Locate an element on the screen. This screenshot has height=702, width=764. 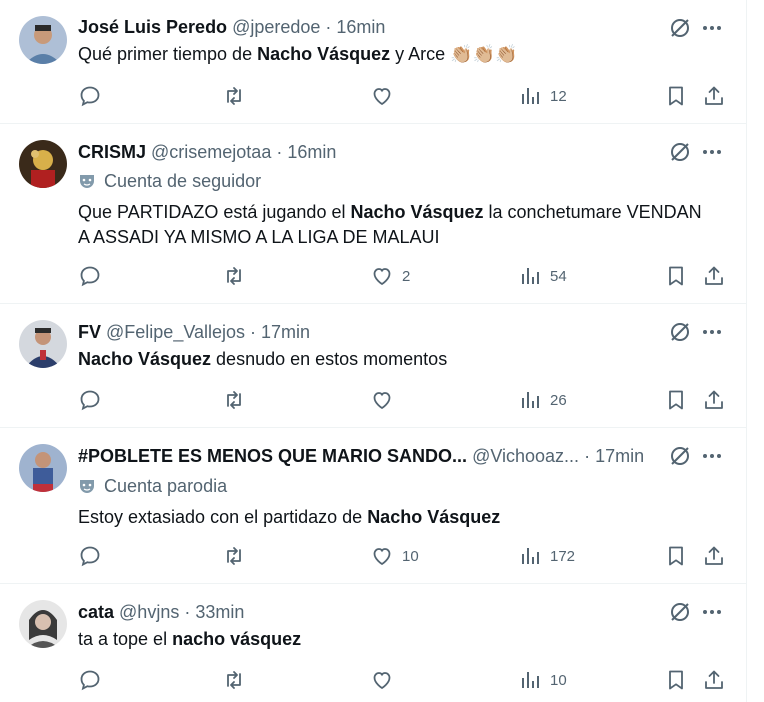
display-name: FV is located at coordinates (89, 332).